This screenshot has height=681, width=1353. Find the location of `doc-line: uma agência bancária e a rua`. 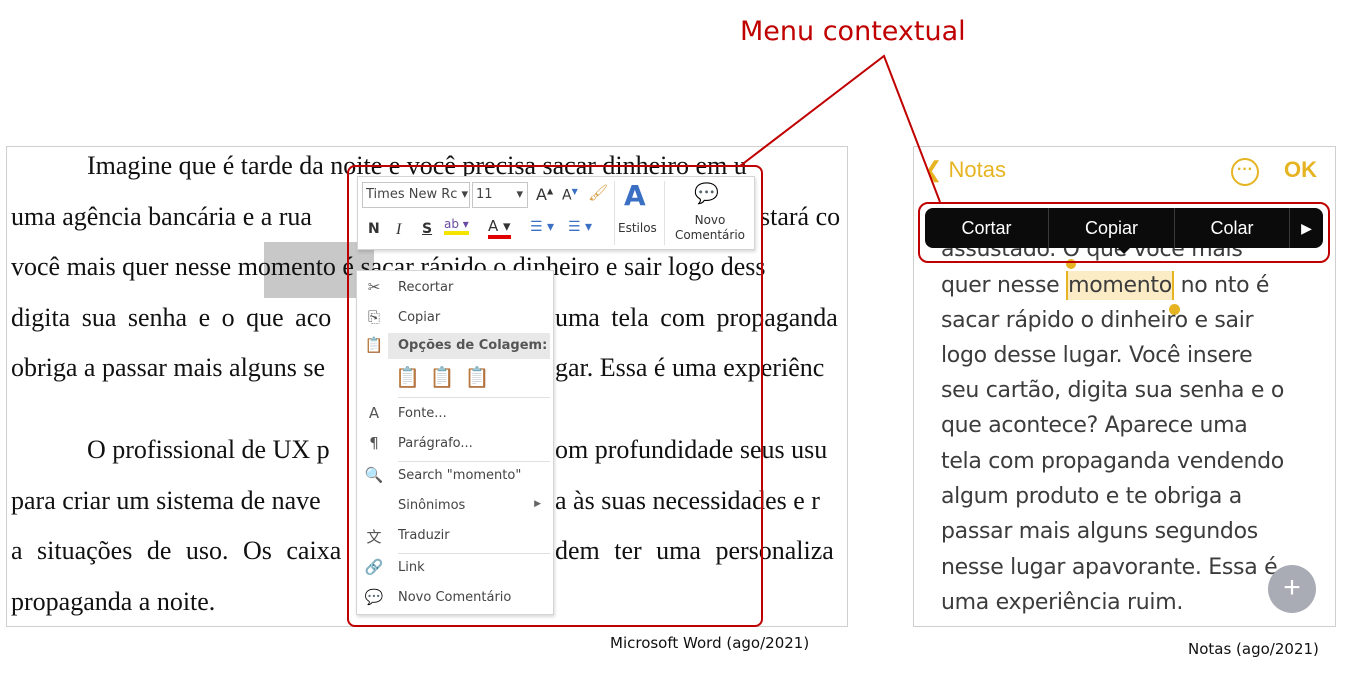

doc-line: uma agência bancária e a rua is located at coordinates (161, 216).